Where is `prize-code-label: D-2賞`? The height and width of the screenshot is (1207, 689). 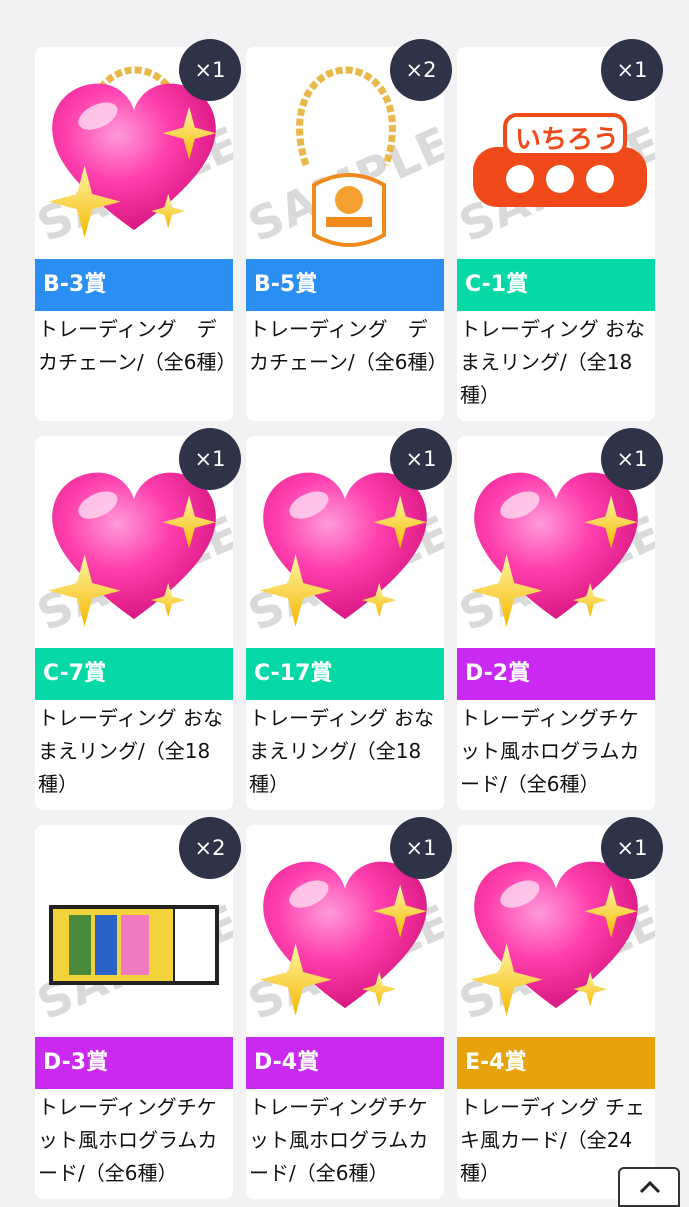
prize-code-label: D-2賞 is located at coordinates (556, 674).